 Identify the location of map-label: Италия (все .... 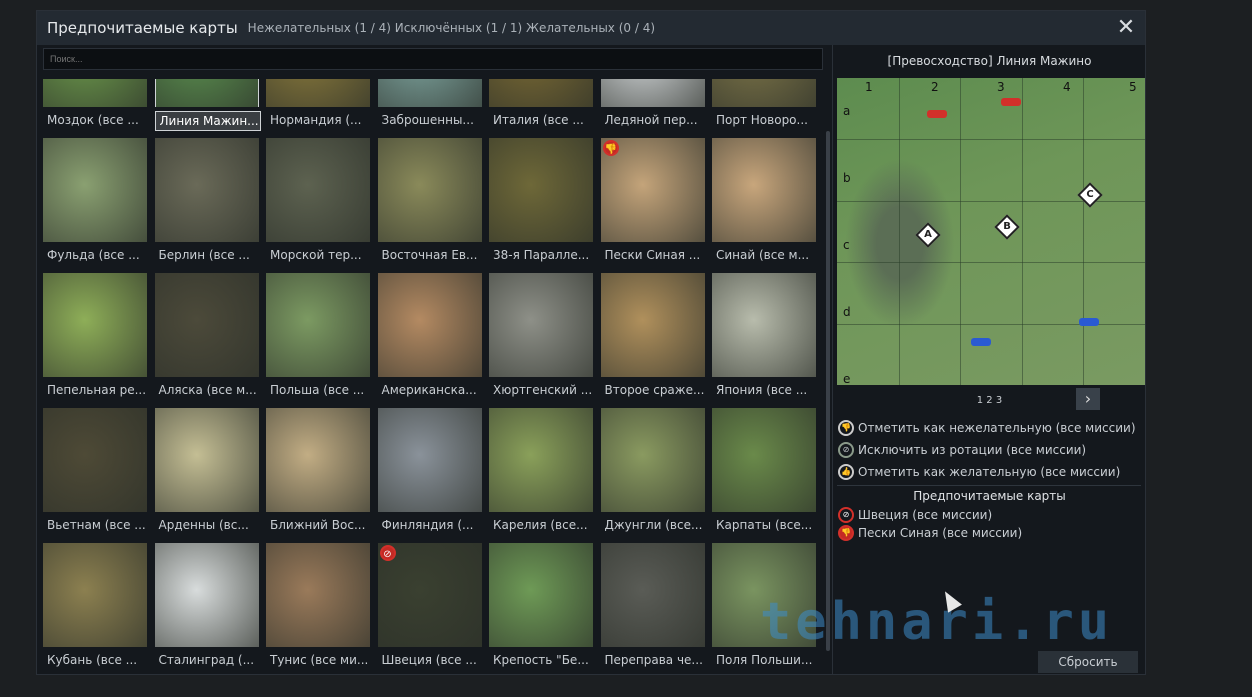
(538, 120).